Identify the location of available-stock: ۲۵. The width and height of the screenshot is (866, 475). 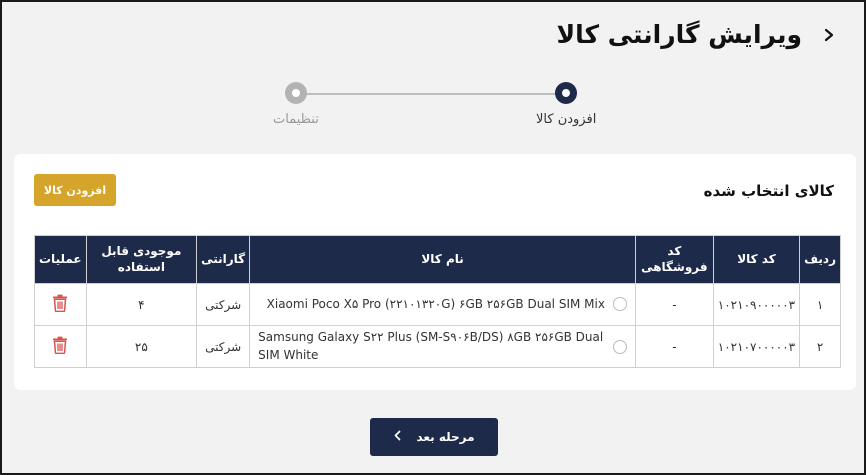
(141, 346).